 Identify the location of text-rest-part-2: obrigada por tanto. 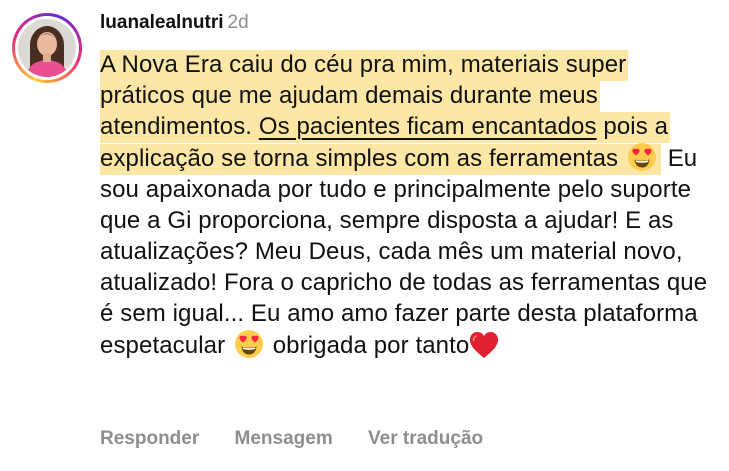
(367, 345).